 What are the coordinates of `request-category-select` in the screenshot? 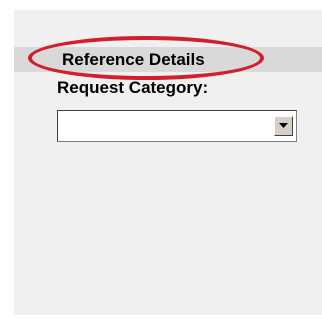 It's located at (177, 126).